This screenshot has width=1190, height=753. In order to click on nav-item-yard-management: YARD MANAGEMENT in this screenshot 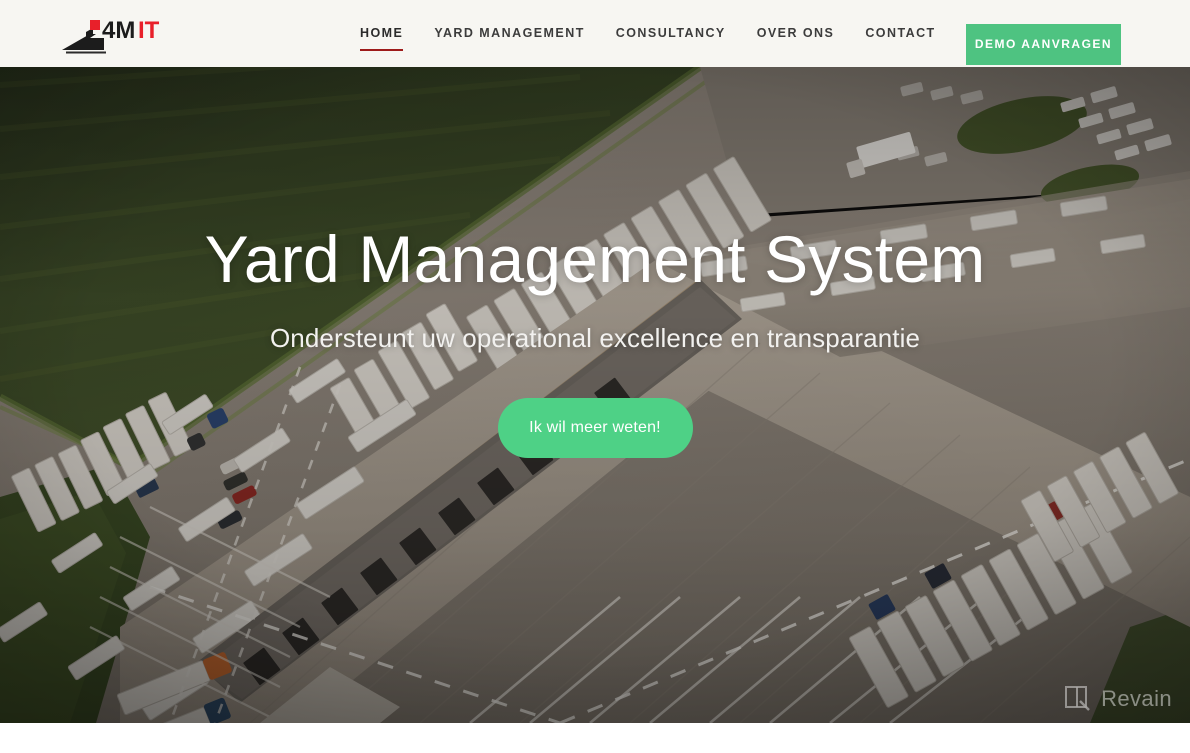, I will do `click(509, 33)`.